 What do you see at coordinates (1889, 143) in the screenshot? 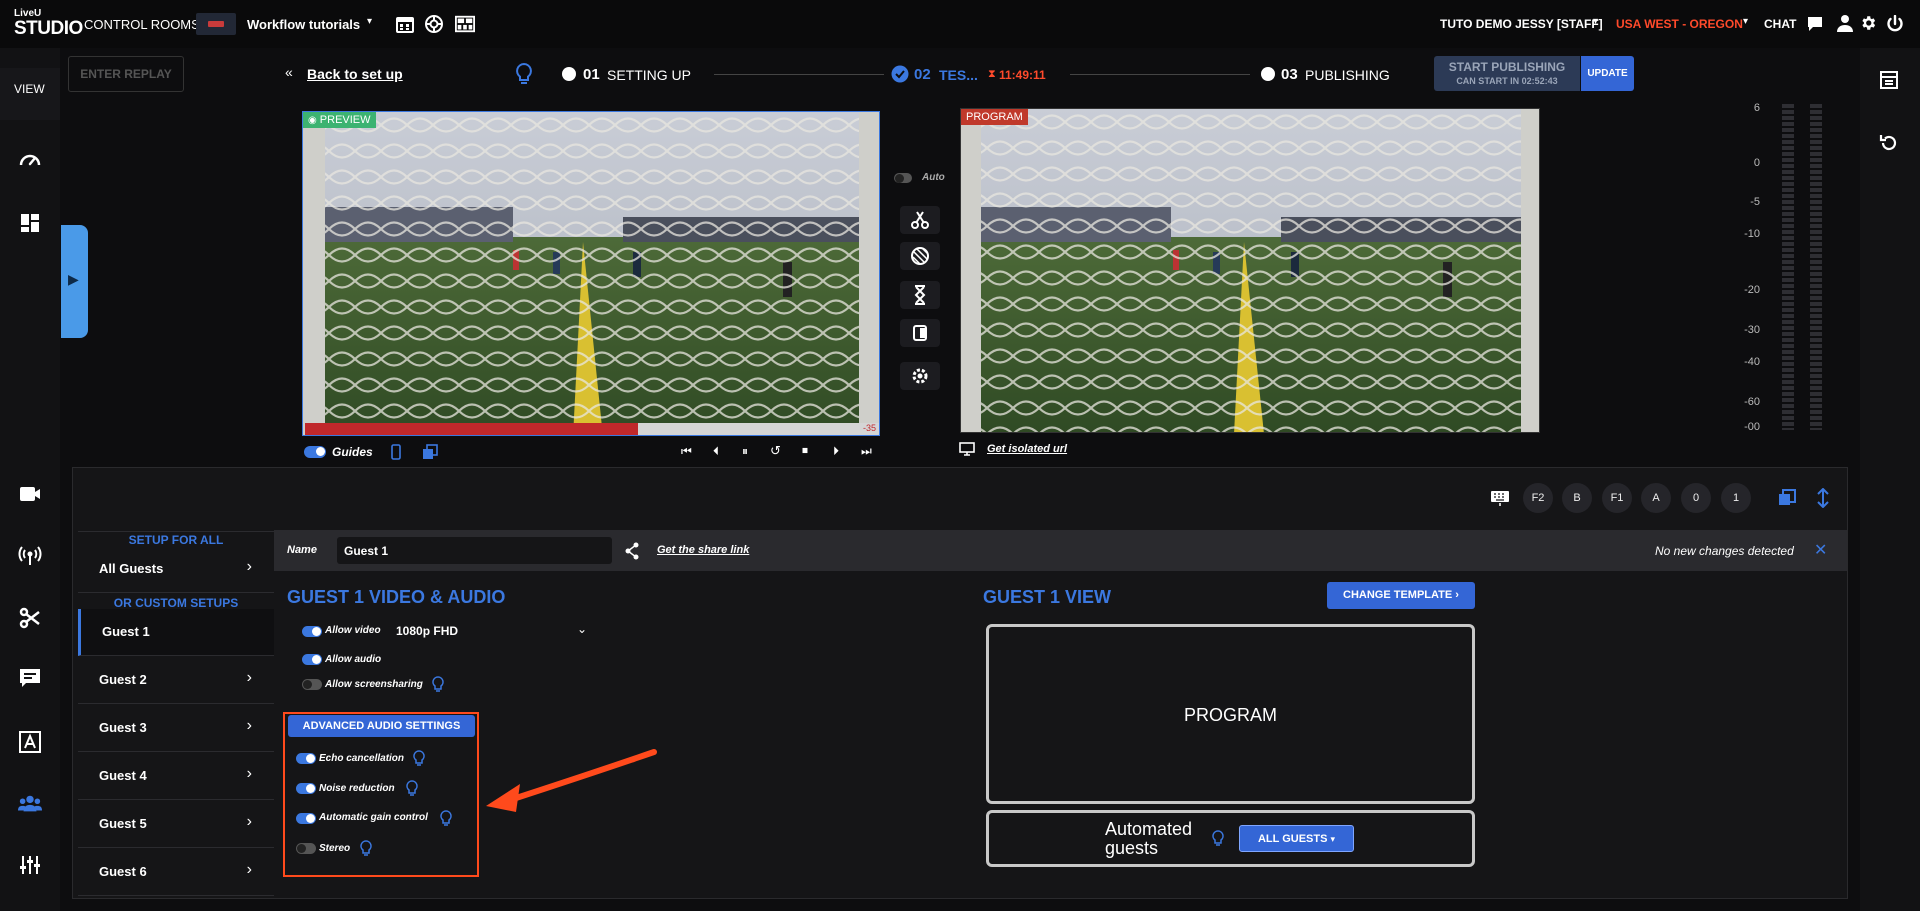
I see `undo-history-icon` at bounding box center [1889, 143].